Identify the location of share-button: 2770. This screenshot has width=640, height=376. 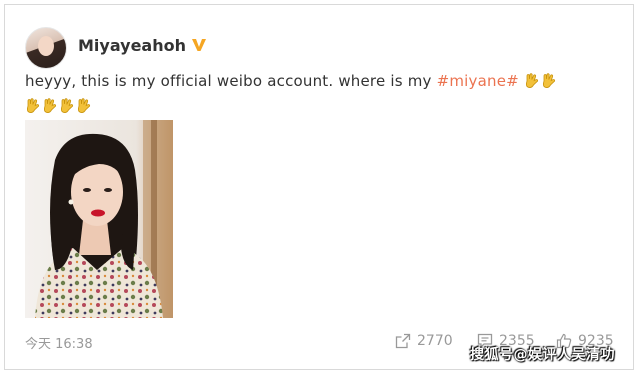
(424, 341).